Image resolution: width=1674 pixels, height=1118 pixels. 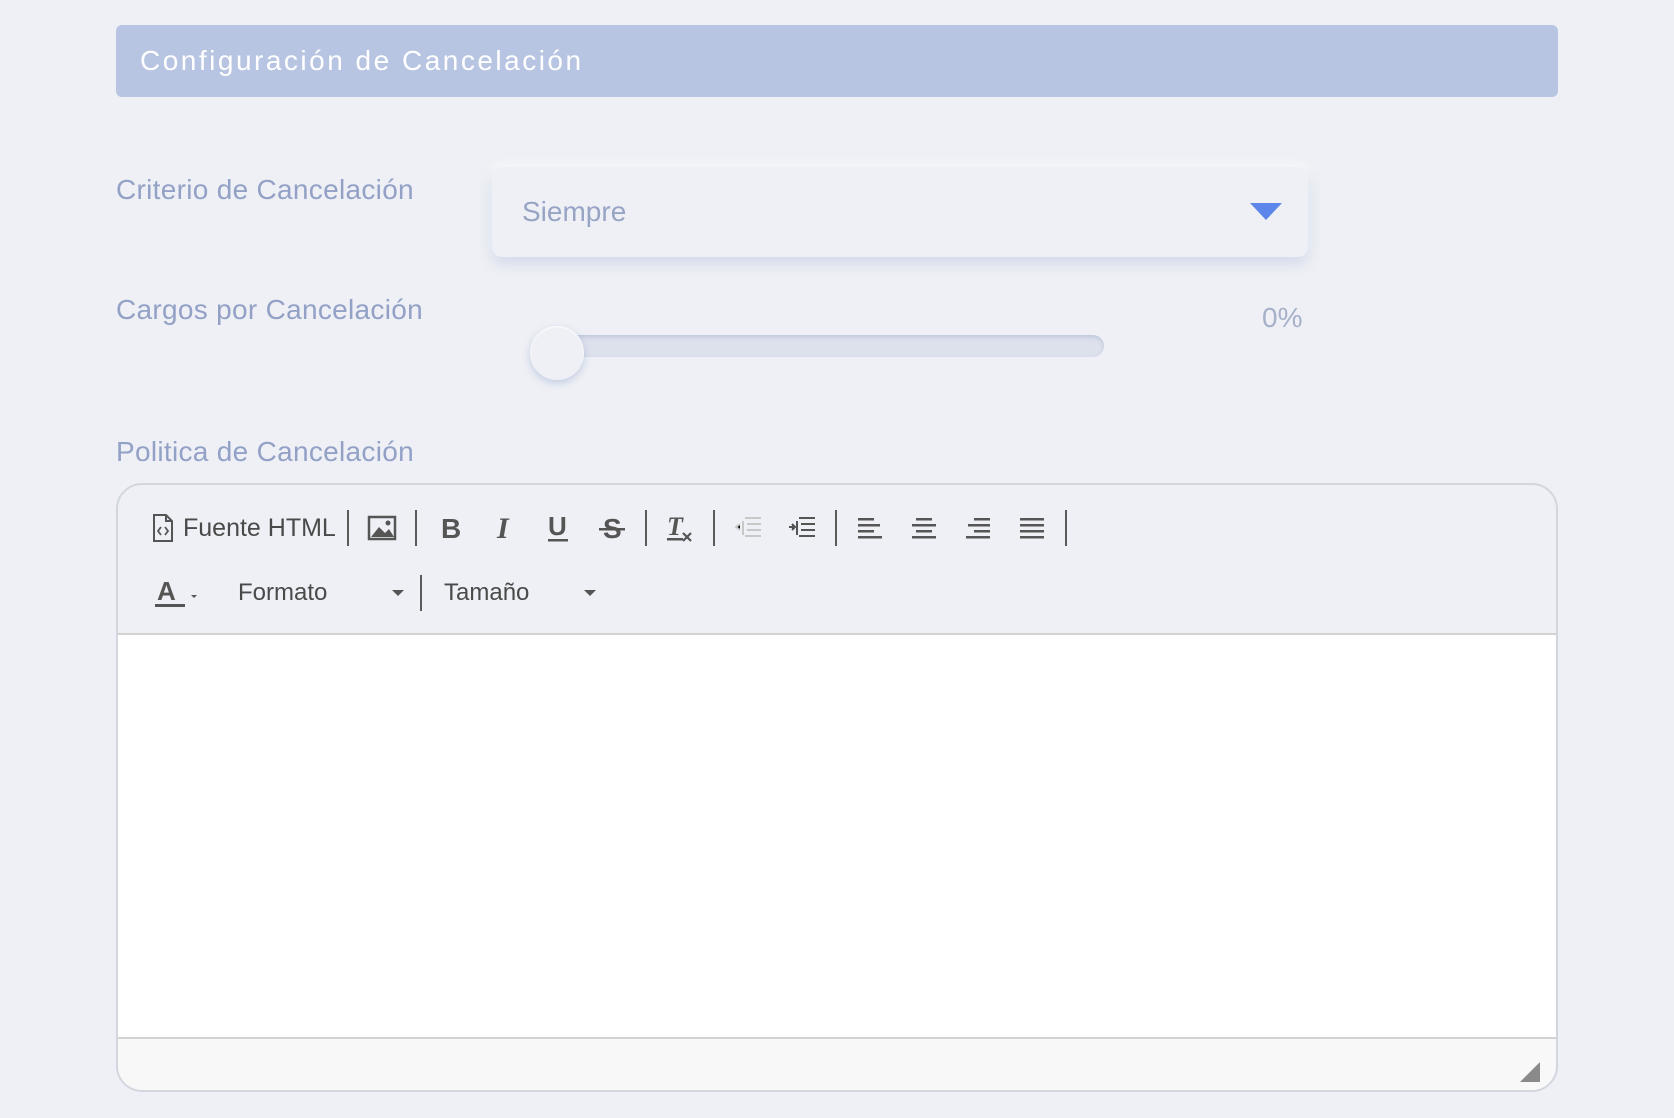 I want to click on bold-button: B, so click(x=450, y=528).